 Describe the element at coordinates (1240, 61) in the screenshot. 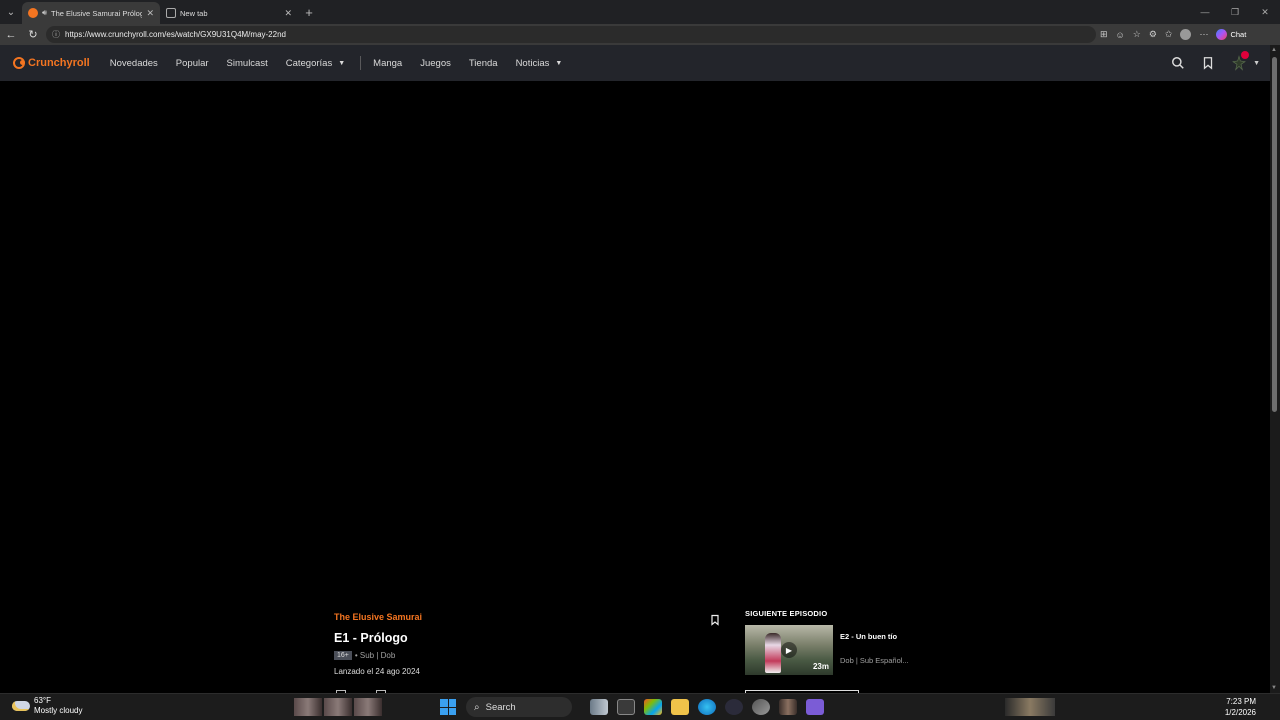

I see `avatar` at that location.